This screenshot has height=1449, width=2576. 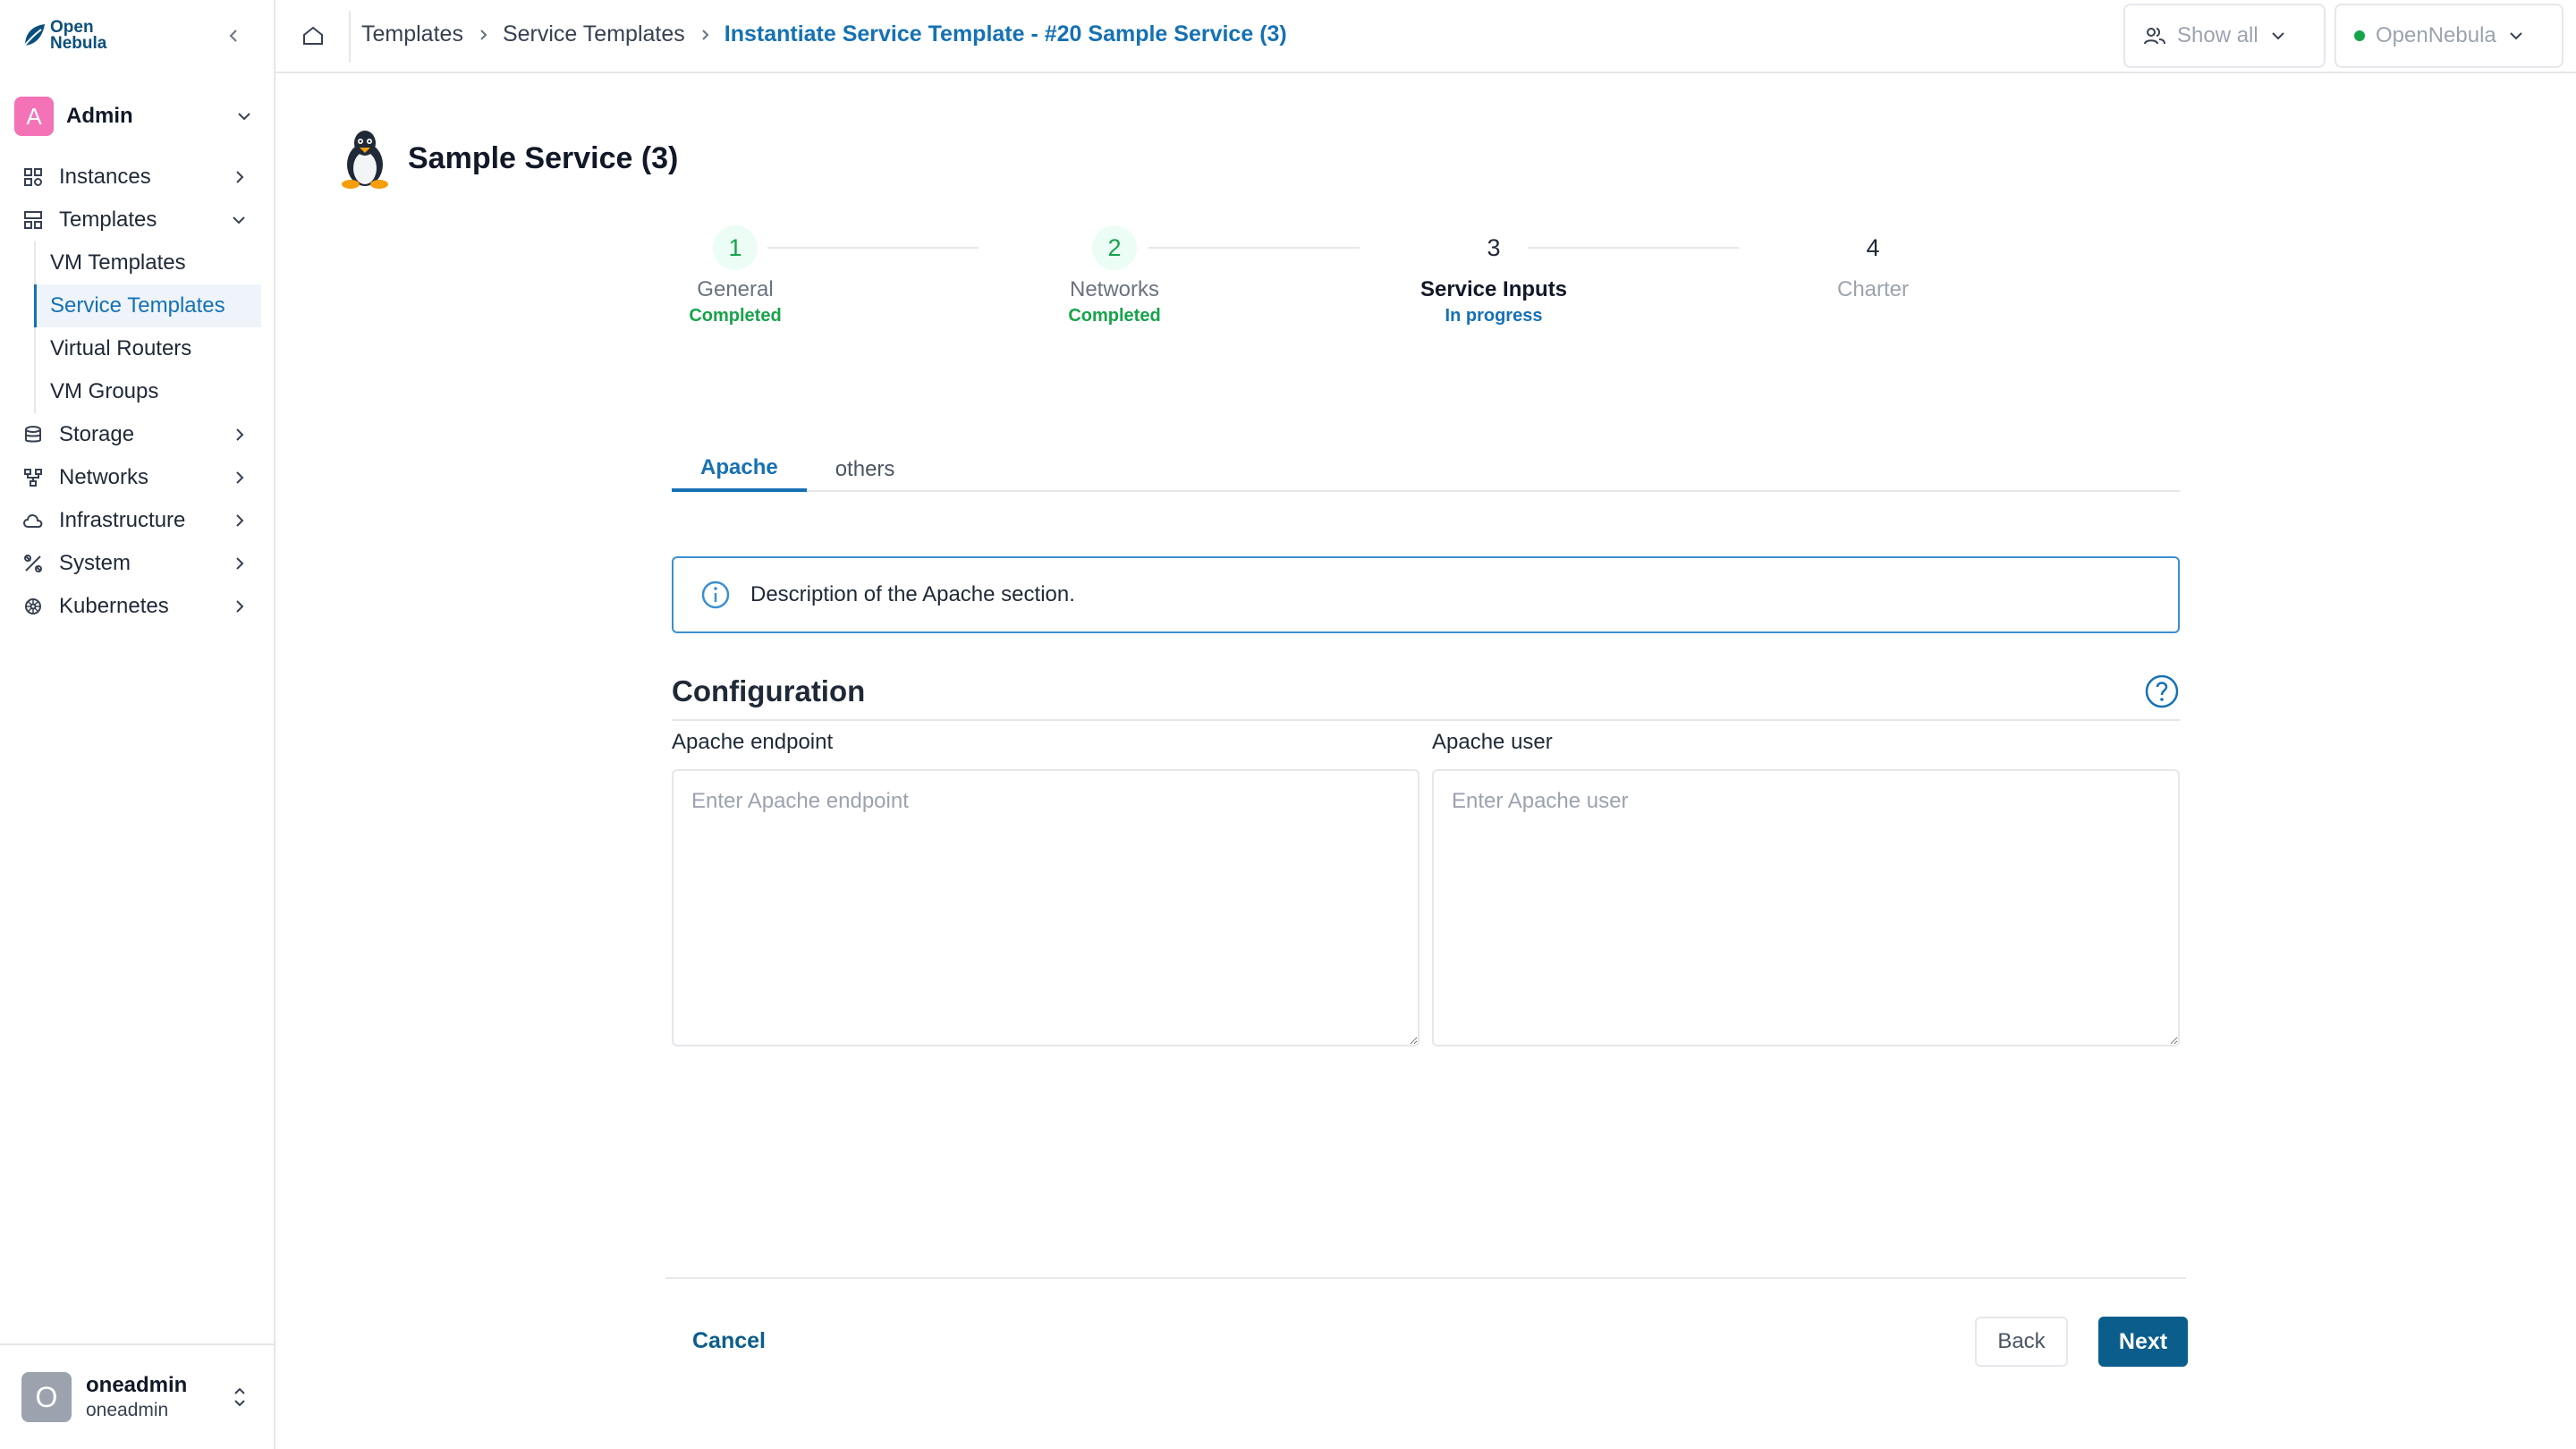 I want to click on step-service-inputs: 3 Service Inputs In progress, so click(x=1493, y=275).